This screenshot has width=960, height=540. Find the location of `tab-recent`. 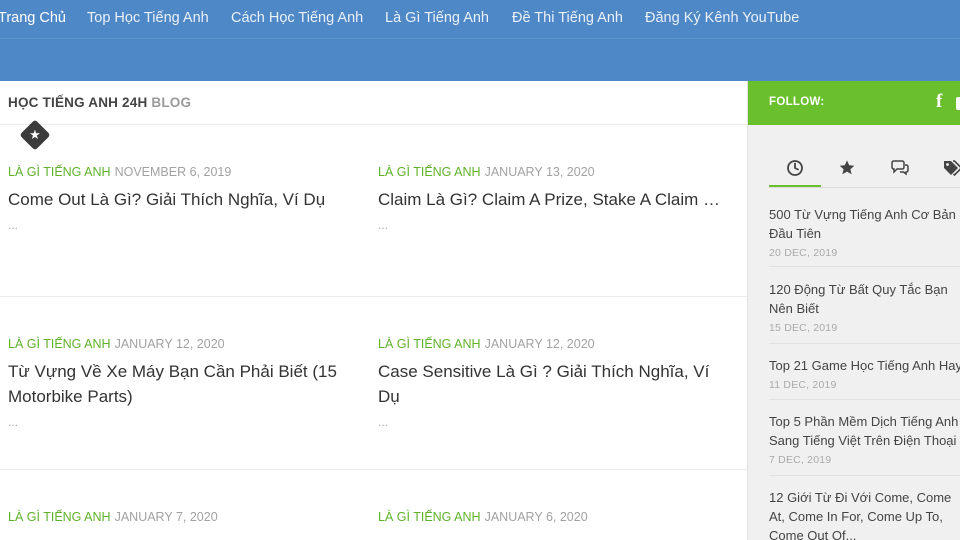

tab-recent is located at coordinates (795, 172).